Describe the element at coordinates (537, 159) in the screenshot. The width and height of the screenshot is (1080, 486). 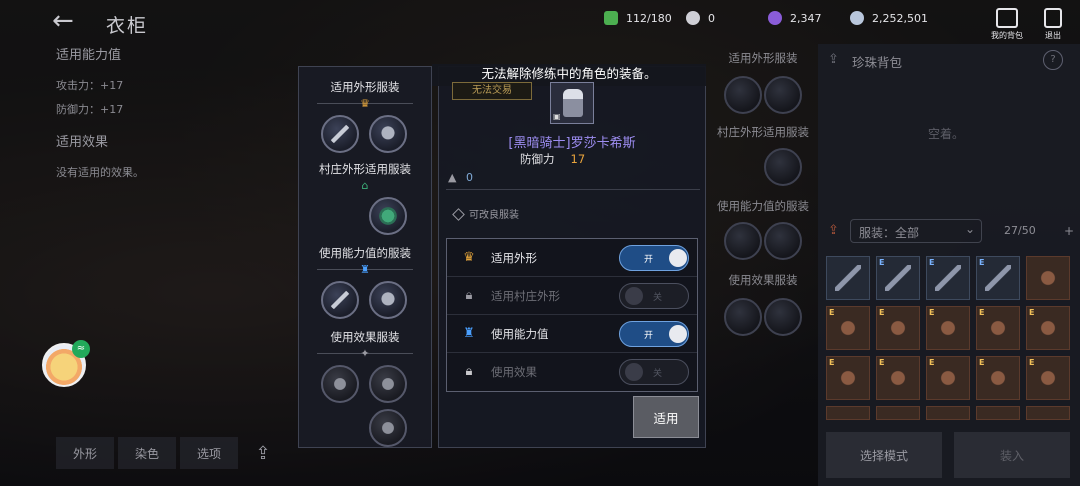
I see `defense-label: 防御力` at that location.